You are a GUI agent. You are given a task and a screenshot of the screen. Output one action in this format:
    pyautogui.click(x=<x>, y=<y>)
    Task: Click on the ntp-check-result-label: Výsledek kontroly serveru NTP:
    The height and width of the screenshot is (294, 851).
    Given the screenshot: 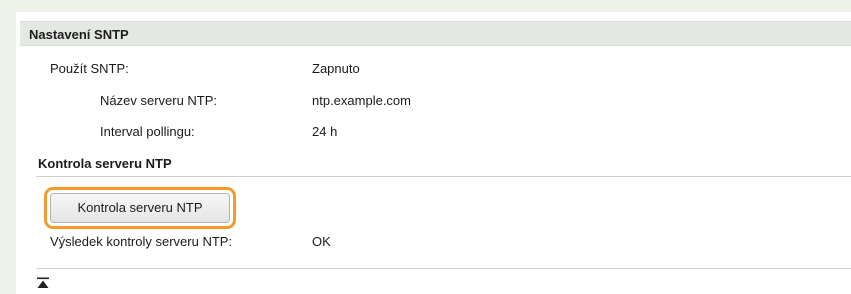 What is the action you would take?
    pyautogui.click(x=141, y=241)
    